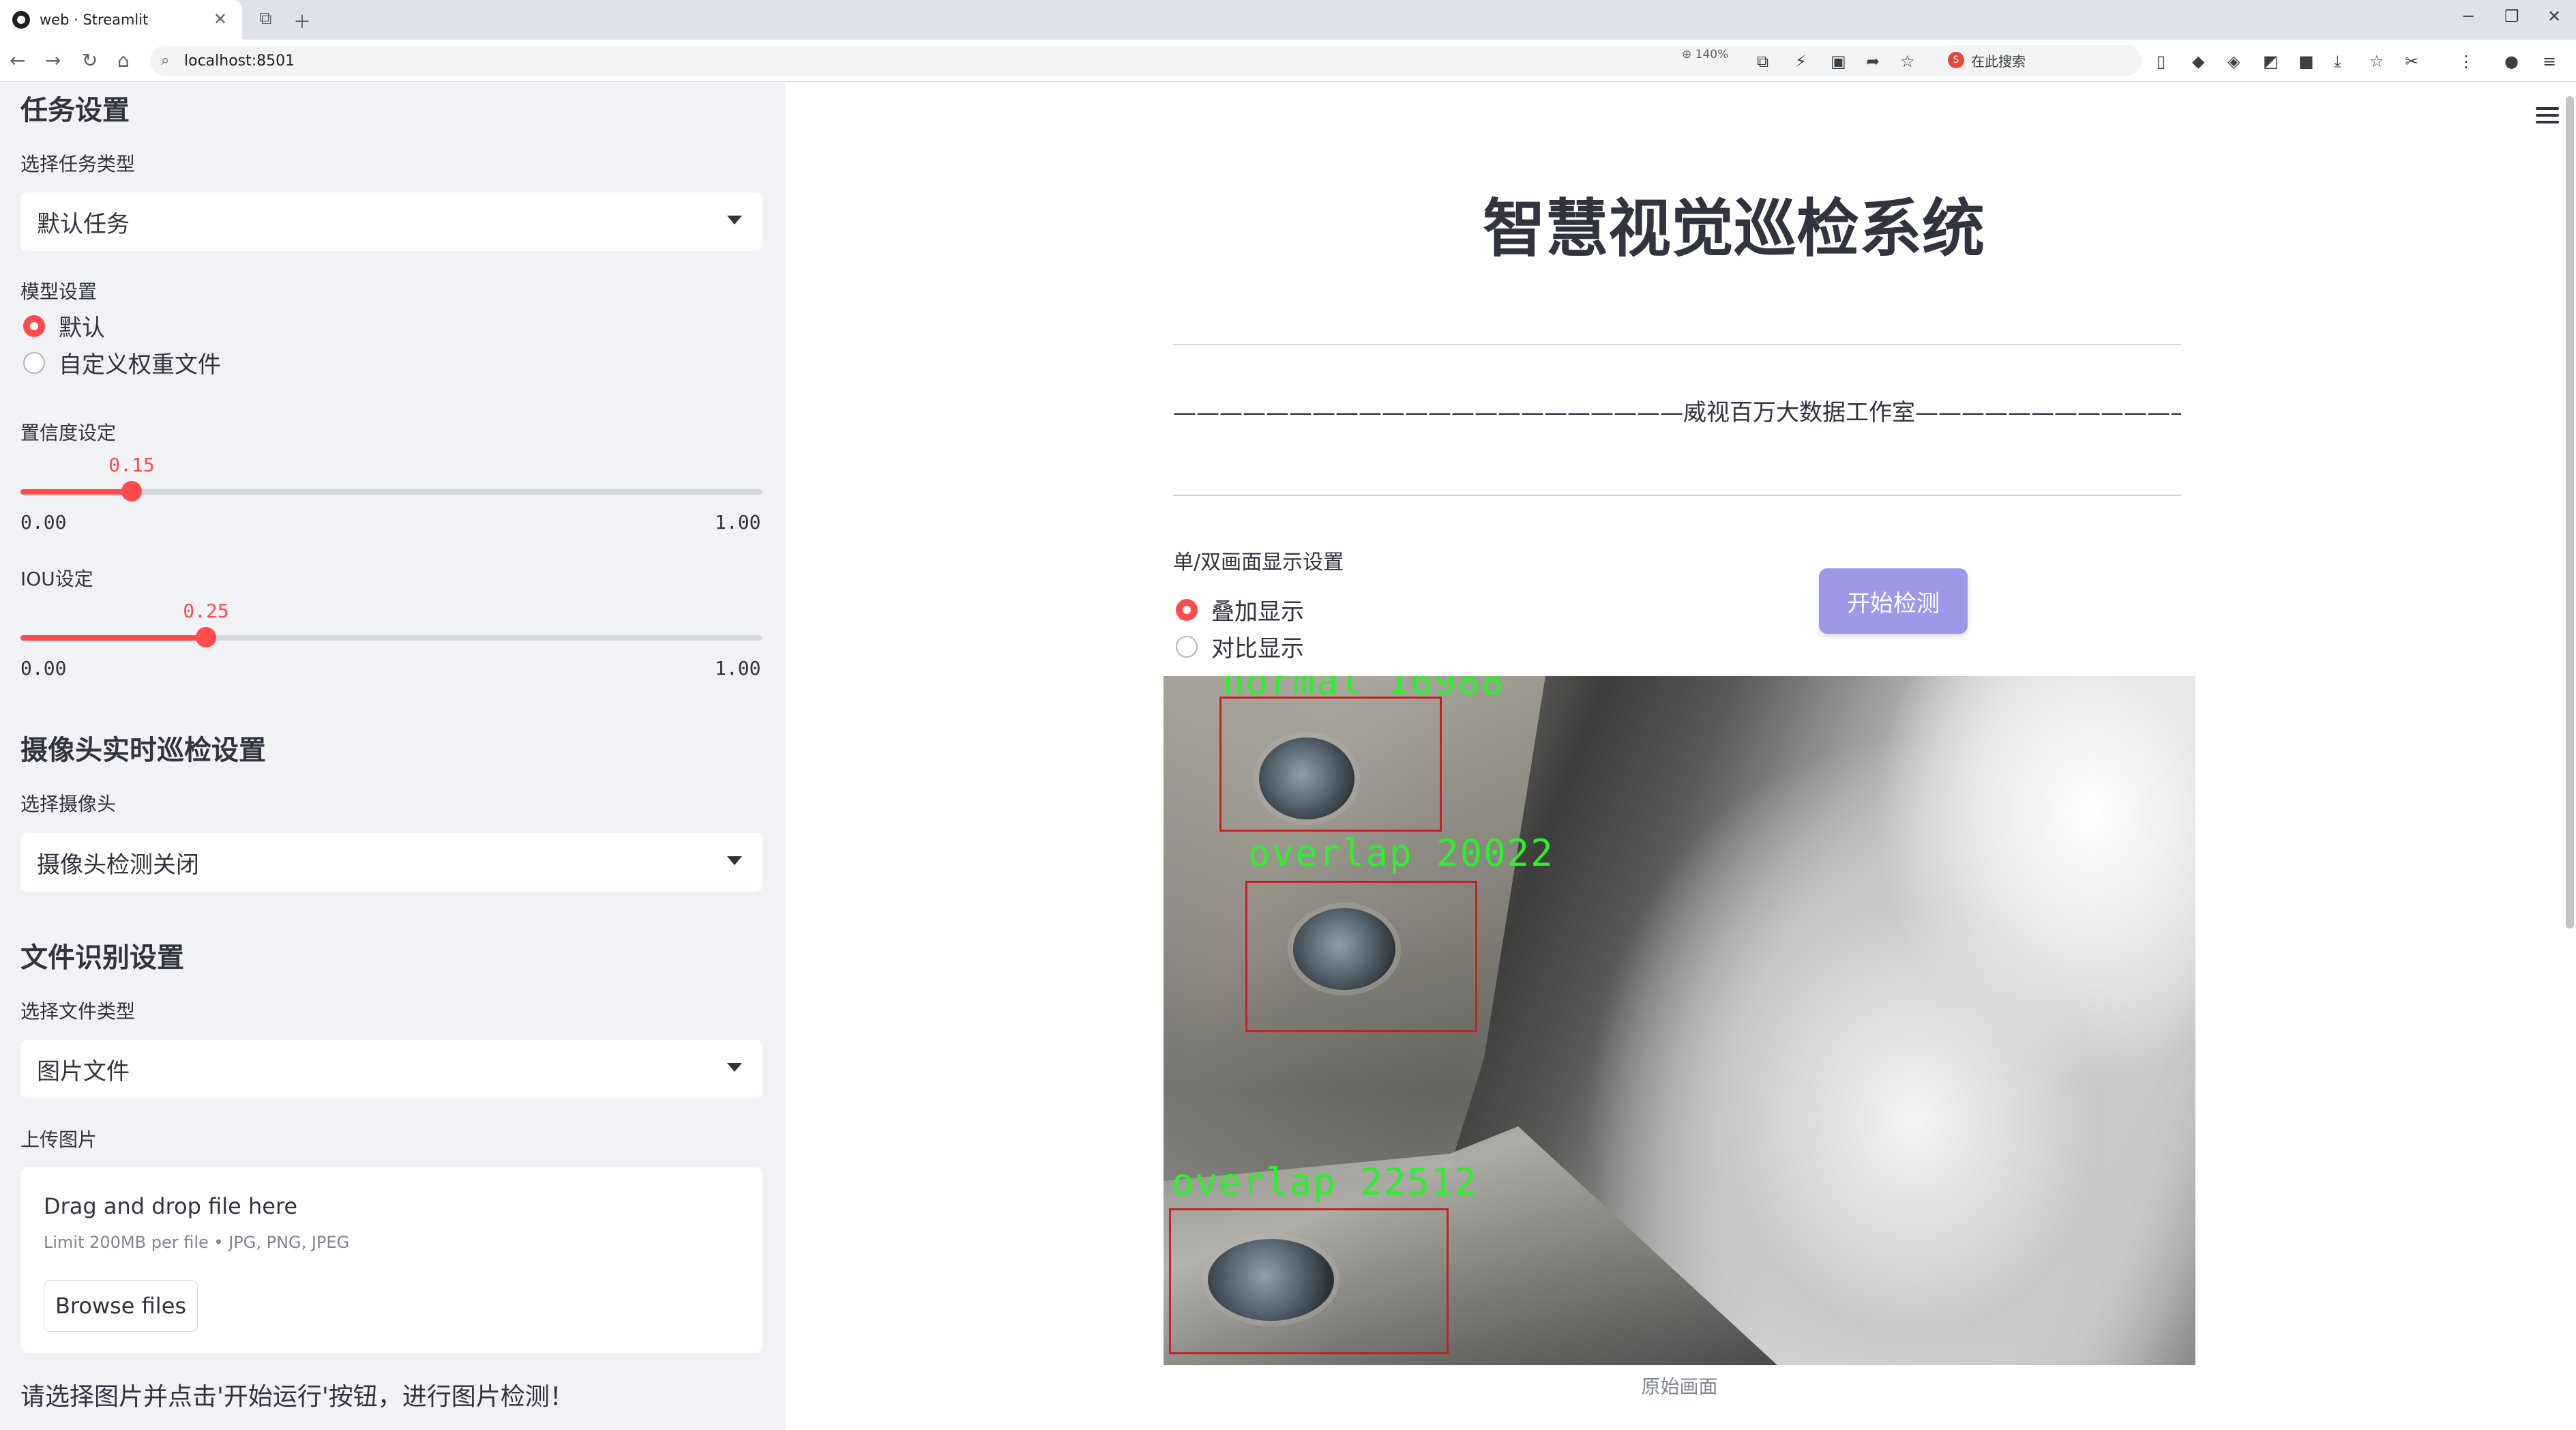 The image size is (2576, 1430). What do you see at coordinates (1873, 62) in the screenshot?
I see `share-icon: ➦` at bounding box center [1873, 62].